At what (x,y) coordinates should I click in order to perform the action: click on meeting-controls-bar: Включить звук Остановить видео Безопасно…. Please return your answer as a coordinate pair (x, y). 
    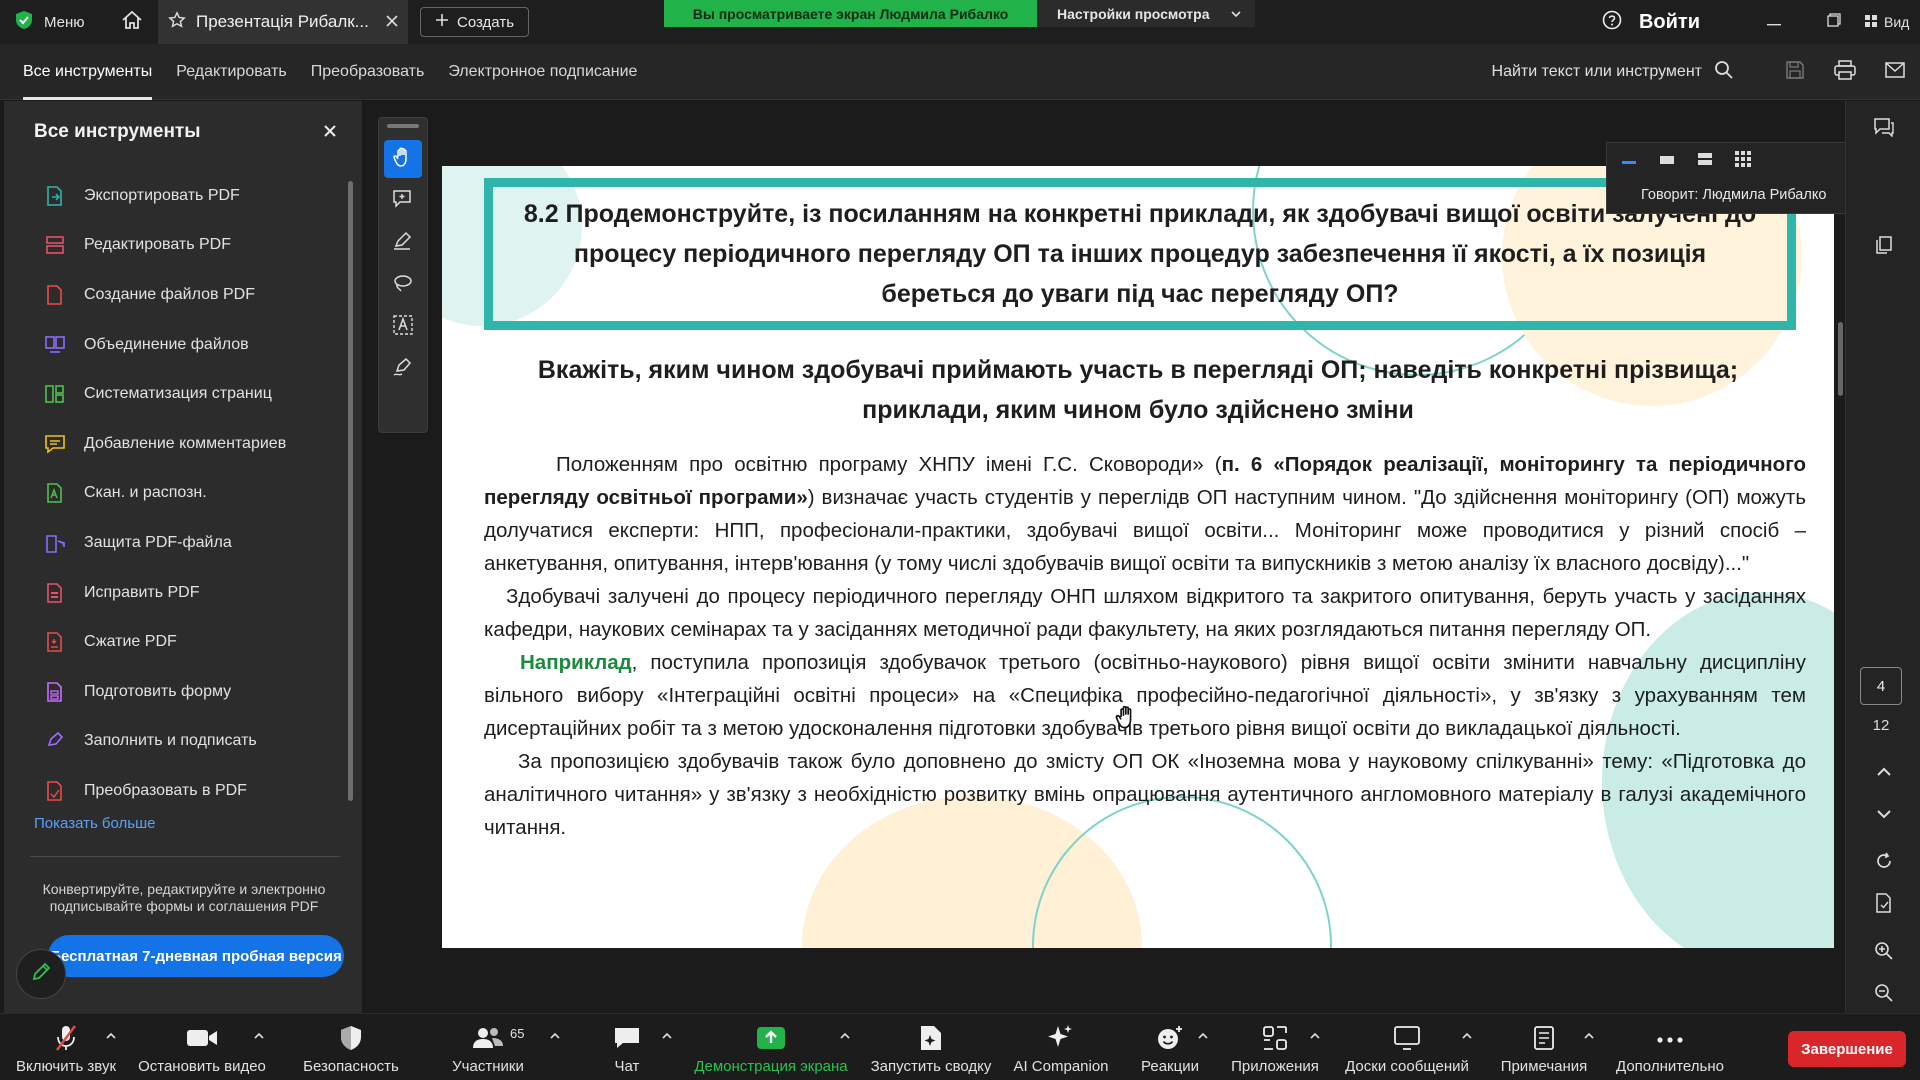
    Looking at the image, I should click on (960, 1046).